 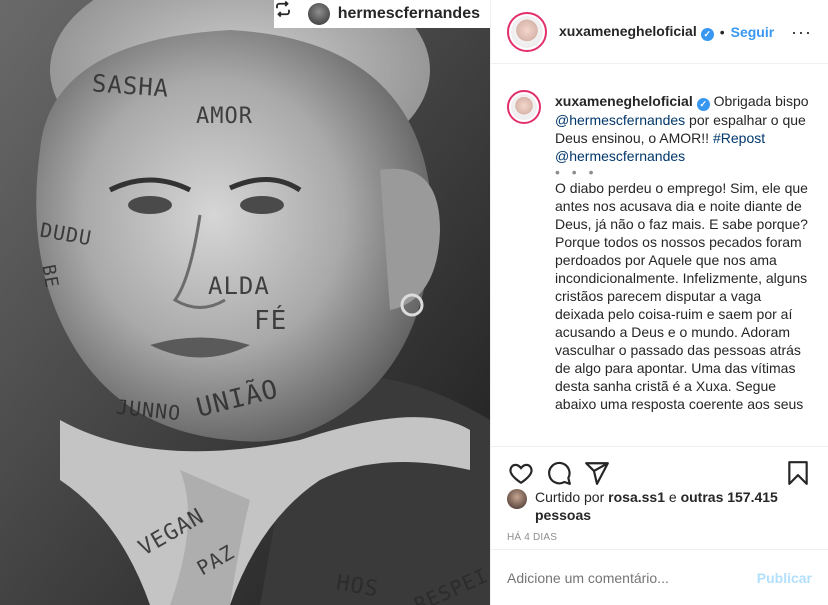 What do you see at coordinates (572, 497) in the screenshot?
I see `likes-prefix: Curtido por` at bounding box center [572, 497].